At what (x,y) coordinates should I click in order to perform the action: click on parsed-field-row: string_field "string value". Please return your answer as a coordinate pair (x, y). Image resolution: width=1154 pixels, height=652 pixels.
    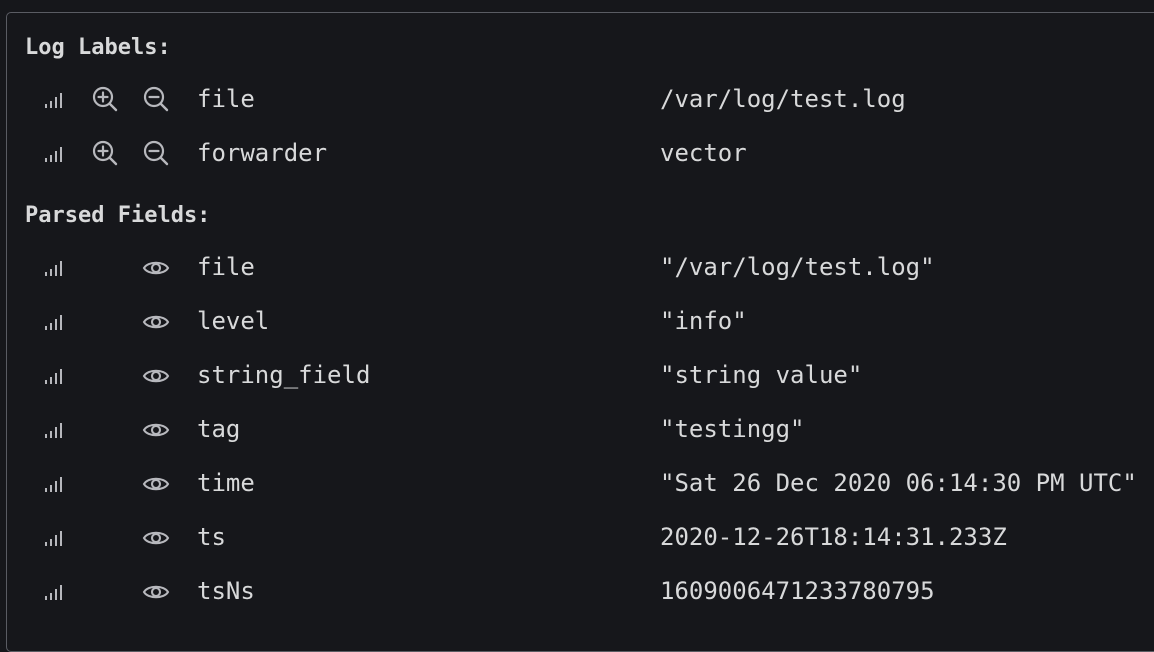
    Looking at the image, I should click on (580, 376).